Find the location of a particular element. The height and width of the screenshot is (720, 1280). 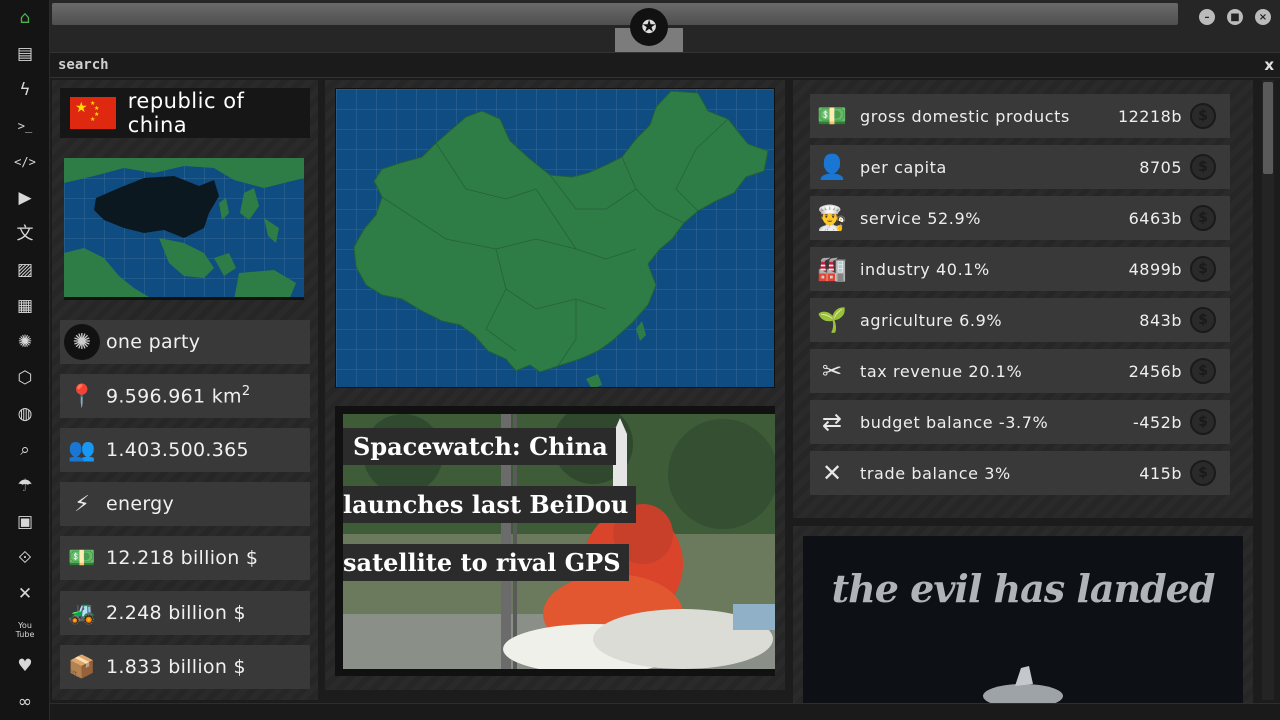

world-minimap is located at coordinates (184, 229).